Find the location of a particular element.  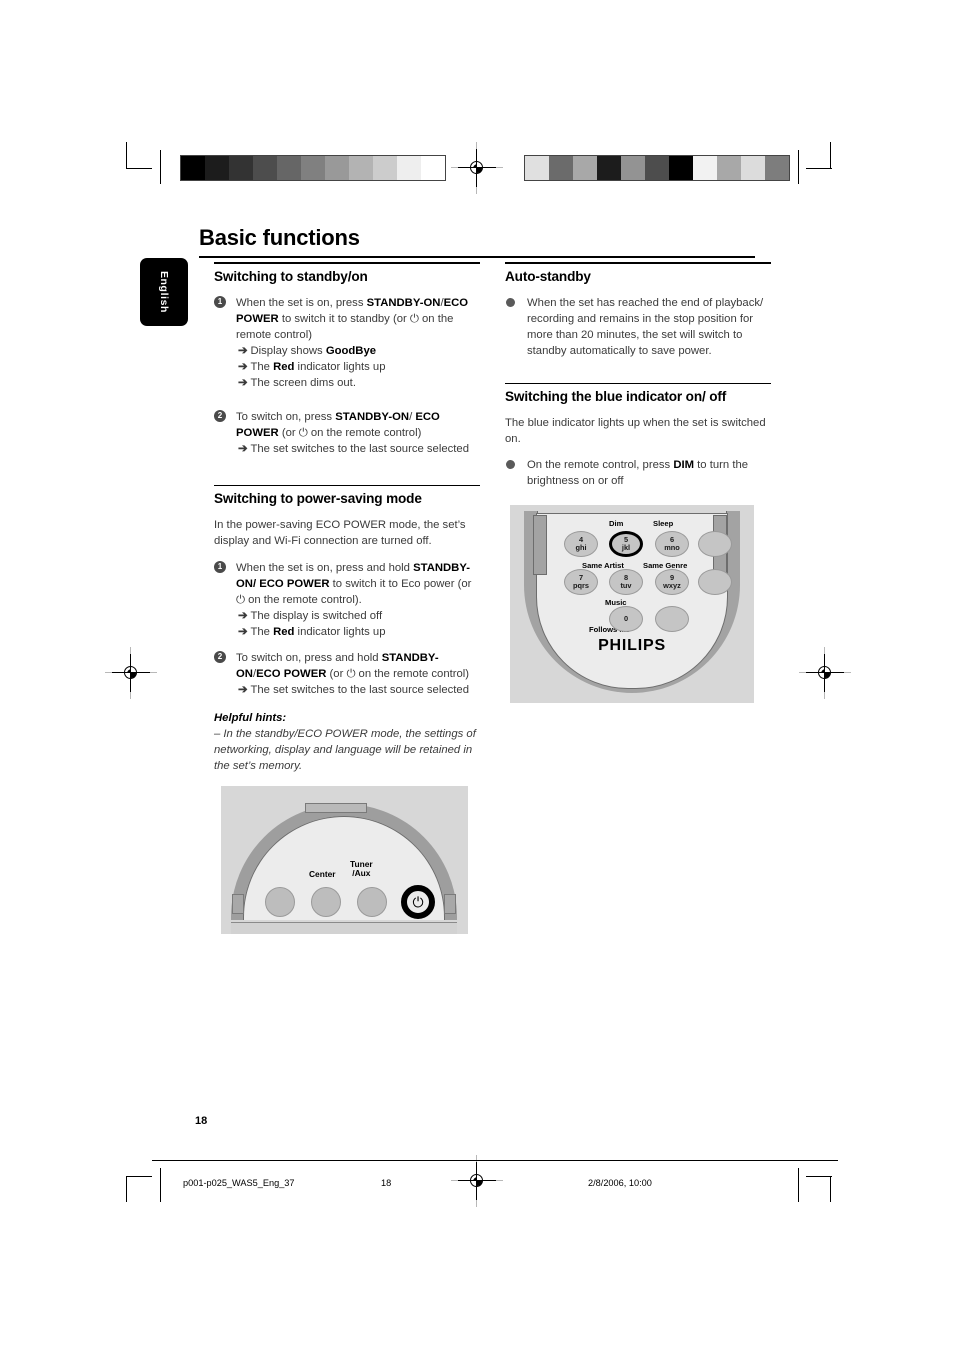

heading-auto-standby: Auto-standby is located at coordinates (548, 276).